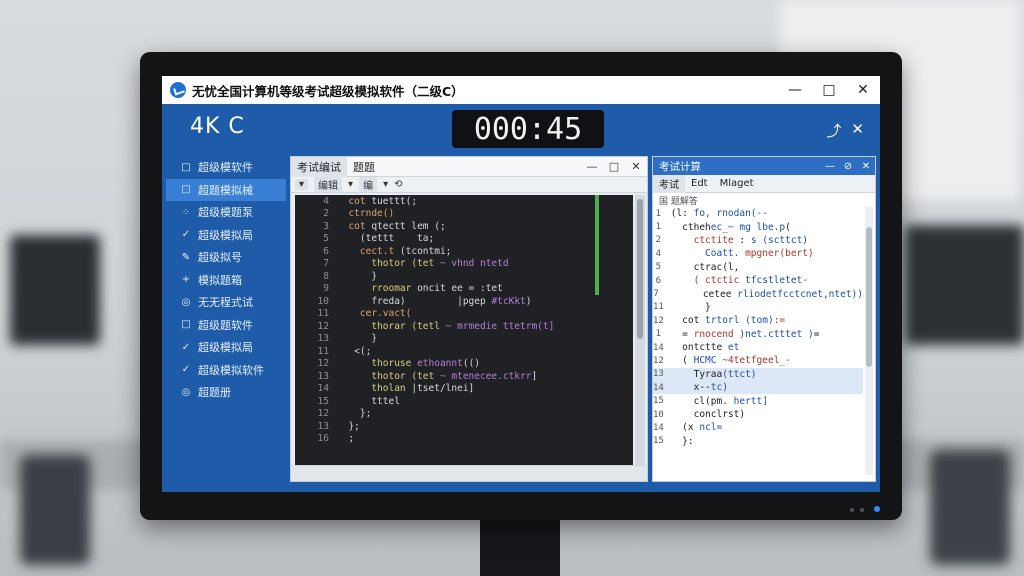 The width and height of the screenshot is (1024, 576). Describe the element at coordinates (326, 276) in the screenshot. I see `line-number: 8` at that location.